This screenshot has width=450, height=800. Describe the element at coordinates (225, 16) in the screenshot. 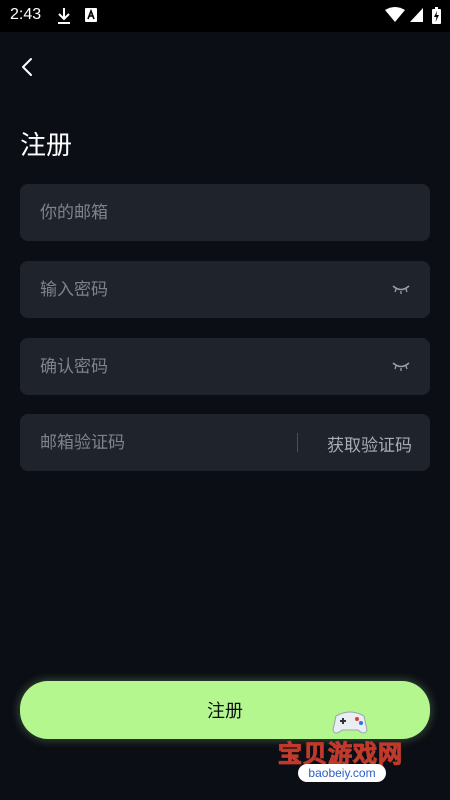

I see `status-bar: 2:43` at that location.